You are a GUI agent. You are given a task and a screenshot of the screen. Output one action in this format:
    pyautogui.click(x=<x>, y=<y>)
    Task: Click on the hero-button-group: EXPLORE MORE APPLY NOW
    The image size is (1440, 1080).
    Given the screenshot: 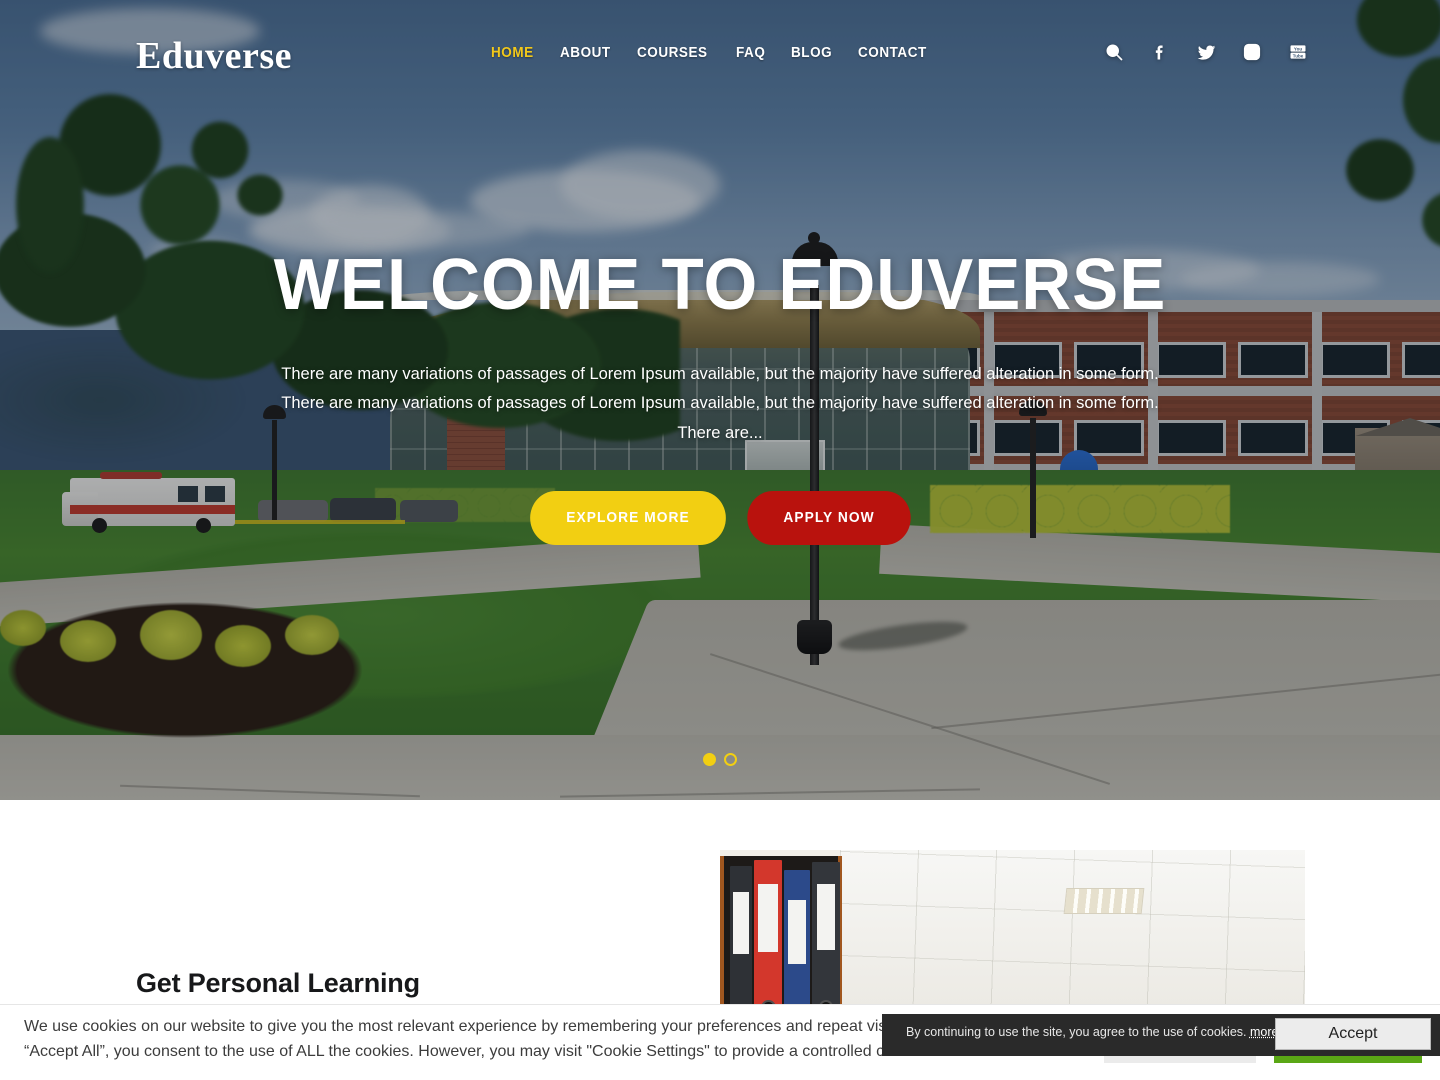 What is the action you would take?
    pyautogui.click(x=720, y=518)
    